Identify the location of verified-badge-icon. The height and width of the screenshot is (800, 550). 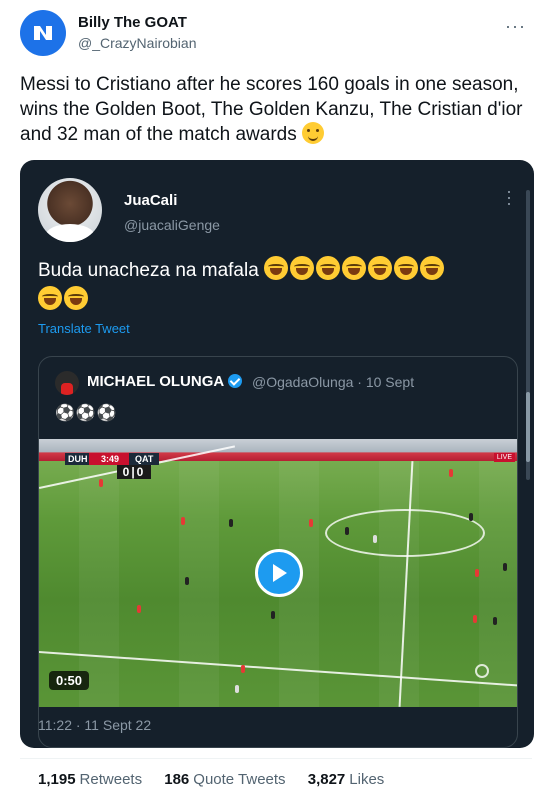
(235, 381).